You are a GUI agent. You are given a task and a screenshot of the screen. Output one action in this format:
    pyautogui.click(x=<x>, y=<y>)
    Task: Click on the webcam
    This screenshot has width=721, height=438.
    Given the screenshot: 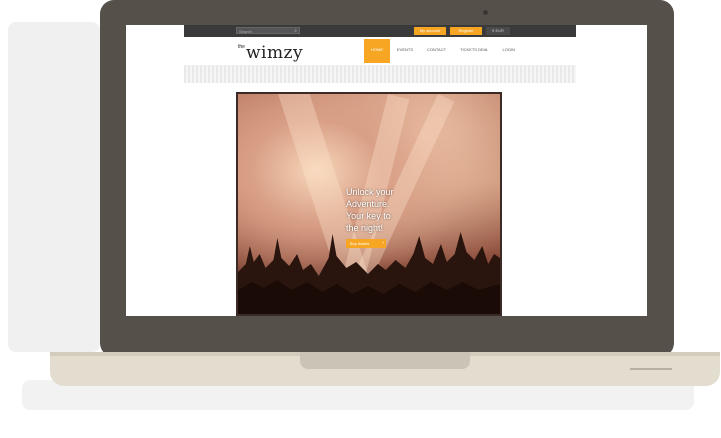 What is the action you would take?
    pyautogui.click(x=485, y=12)
    